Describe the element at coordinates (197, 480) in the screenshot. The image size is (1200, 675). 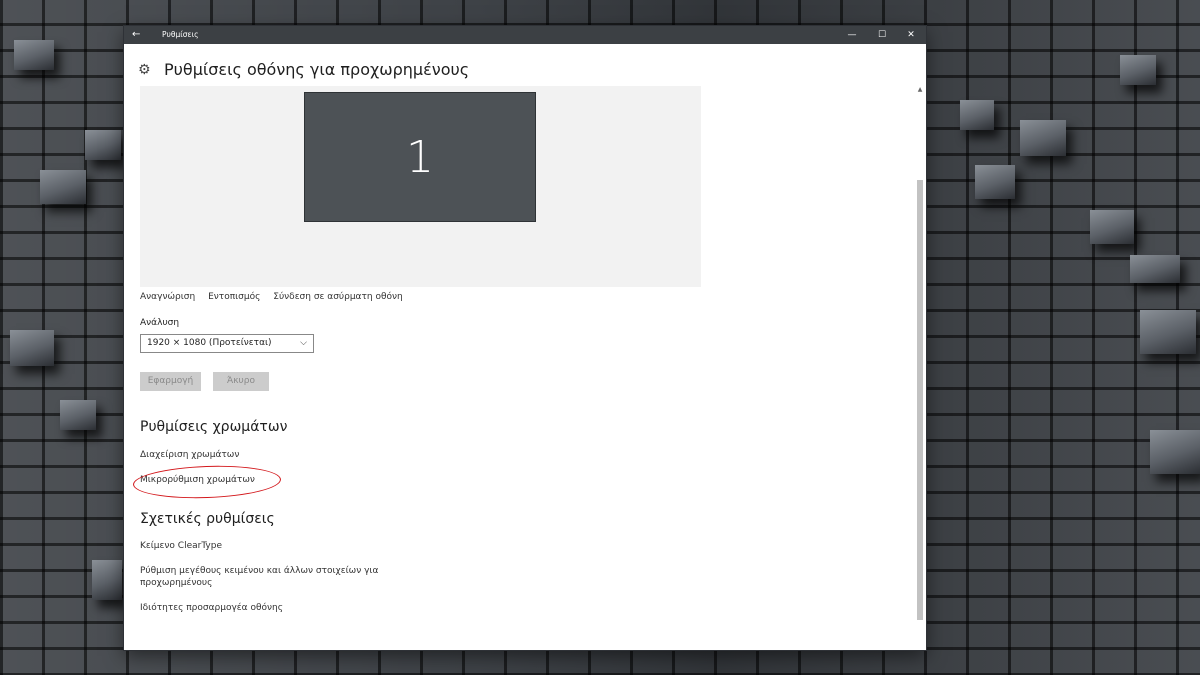
I see `color-calibration-link: Μικρορύθμιση χρωμάτων` at that location.